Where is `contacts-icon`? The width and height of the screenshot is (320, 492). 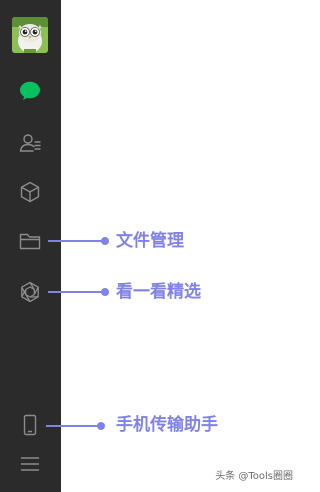 contacts-icon is located at coordinates (30, 143).